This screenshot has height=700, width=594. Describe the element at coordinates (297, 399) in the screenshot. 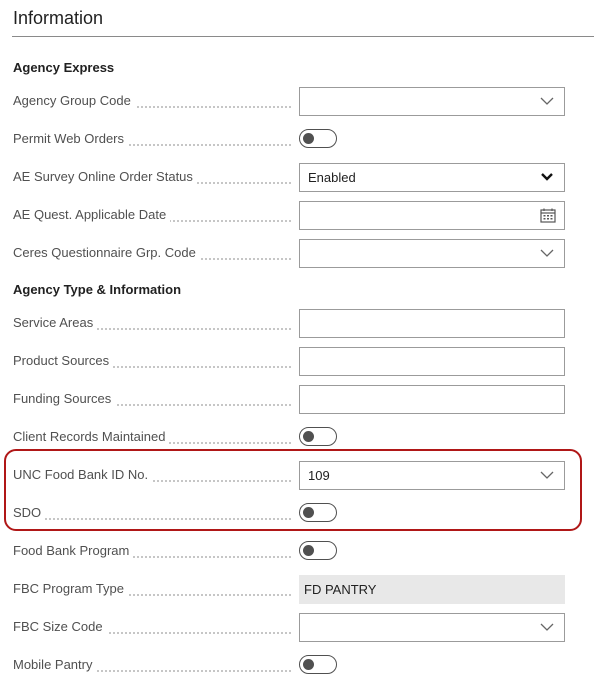

I see `funding-sources-row: Funding Sources` at that location.